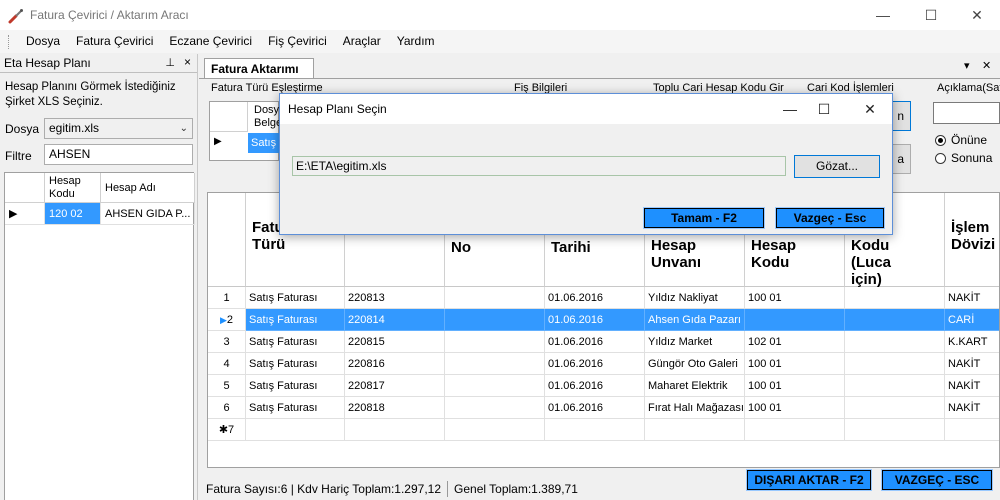  What do you see at coordinates (247, 131) in the screenshot?
I see `fatura-turu-grid: Dosya Belge ▶ Satış` at bounding box center [247, 131].